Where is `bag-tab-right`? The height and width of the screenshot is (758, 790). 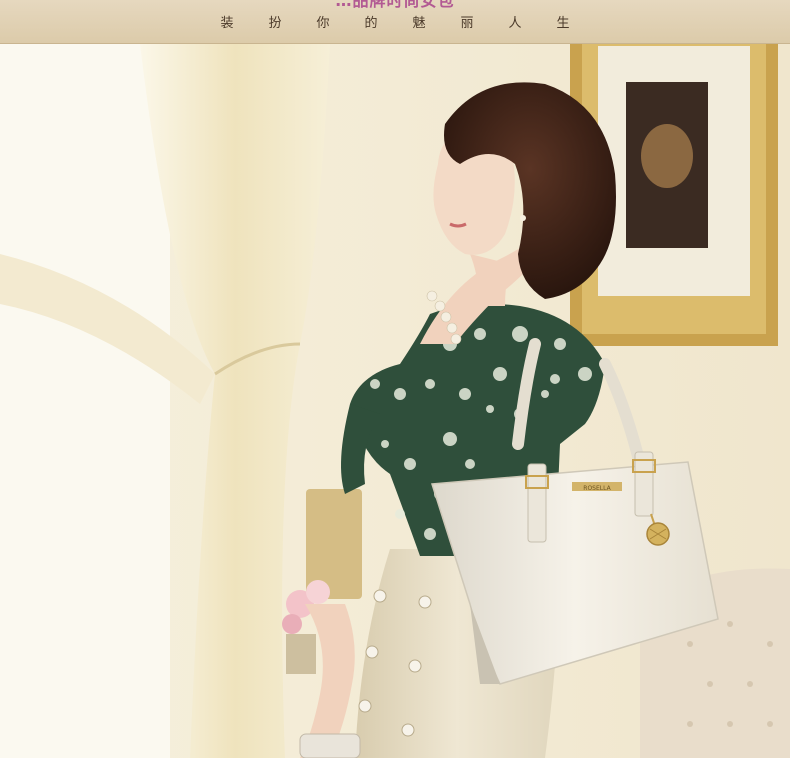
bag-tab-right is located at coordinates (644, 484).